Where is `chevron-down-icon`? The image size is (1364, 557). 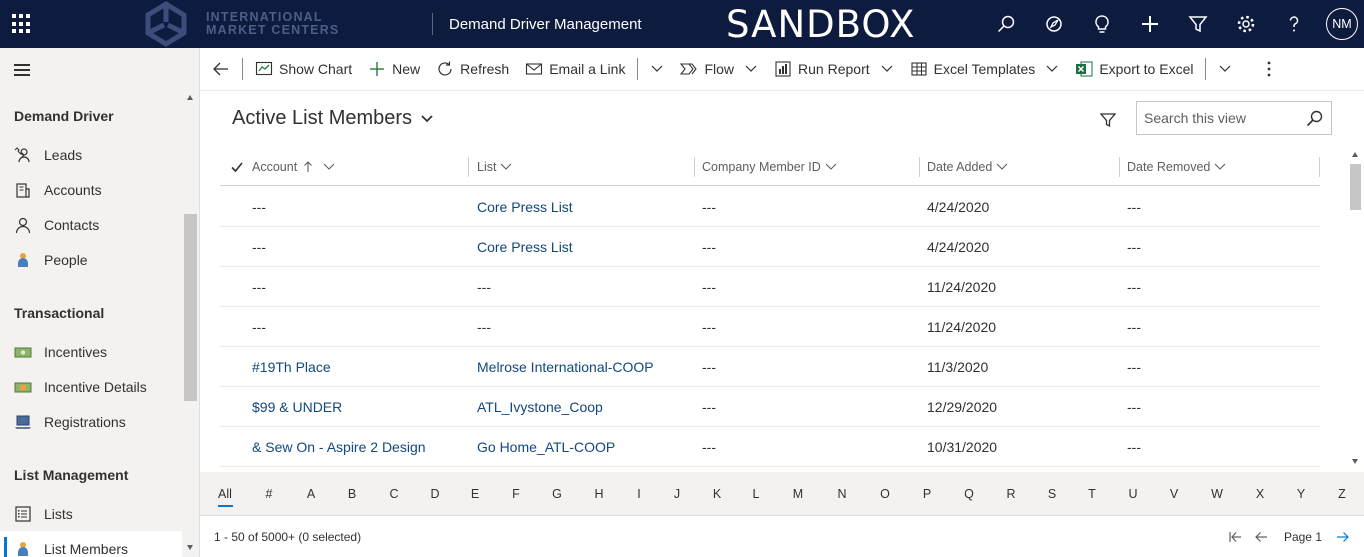
chevron-down-icon is located at coordinates (887, 69).